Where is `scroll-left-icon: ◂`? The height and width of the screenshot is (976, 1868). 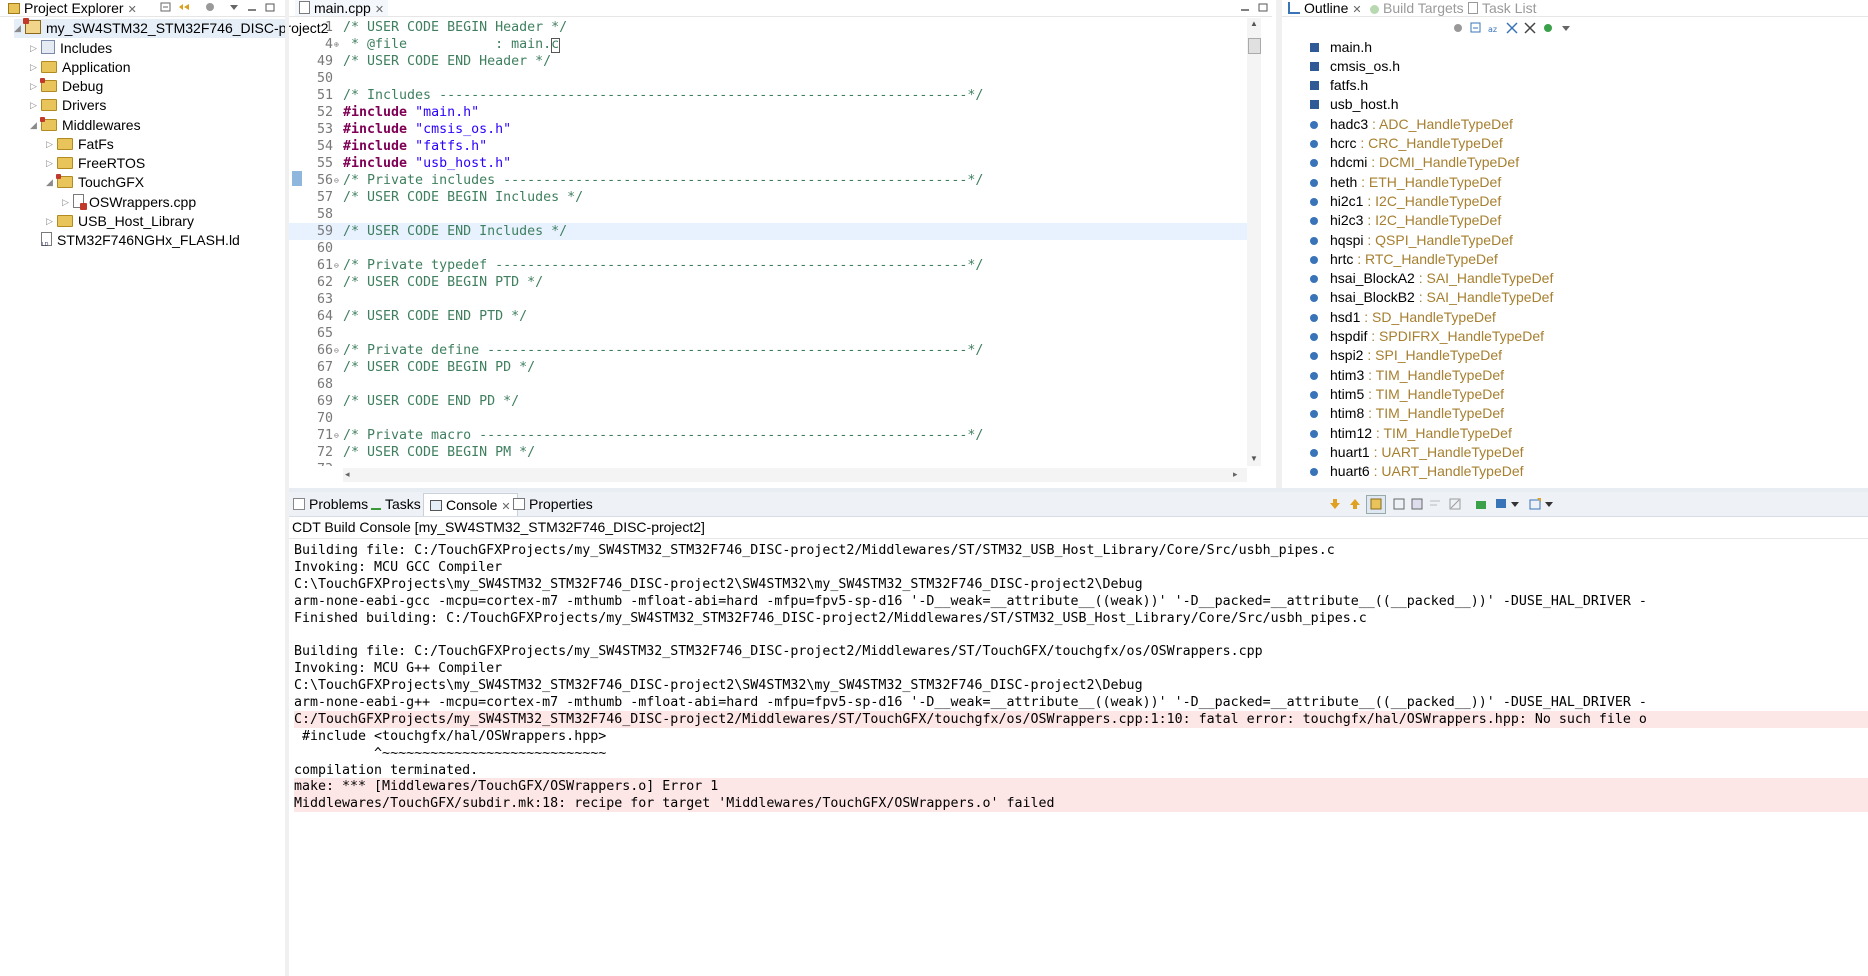
scroll-left-icon: ◂ is located at coordinates (347, 474).